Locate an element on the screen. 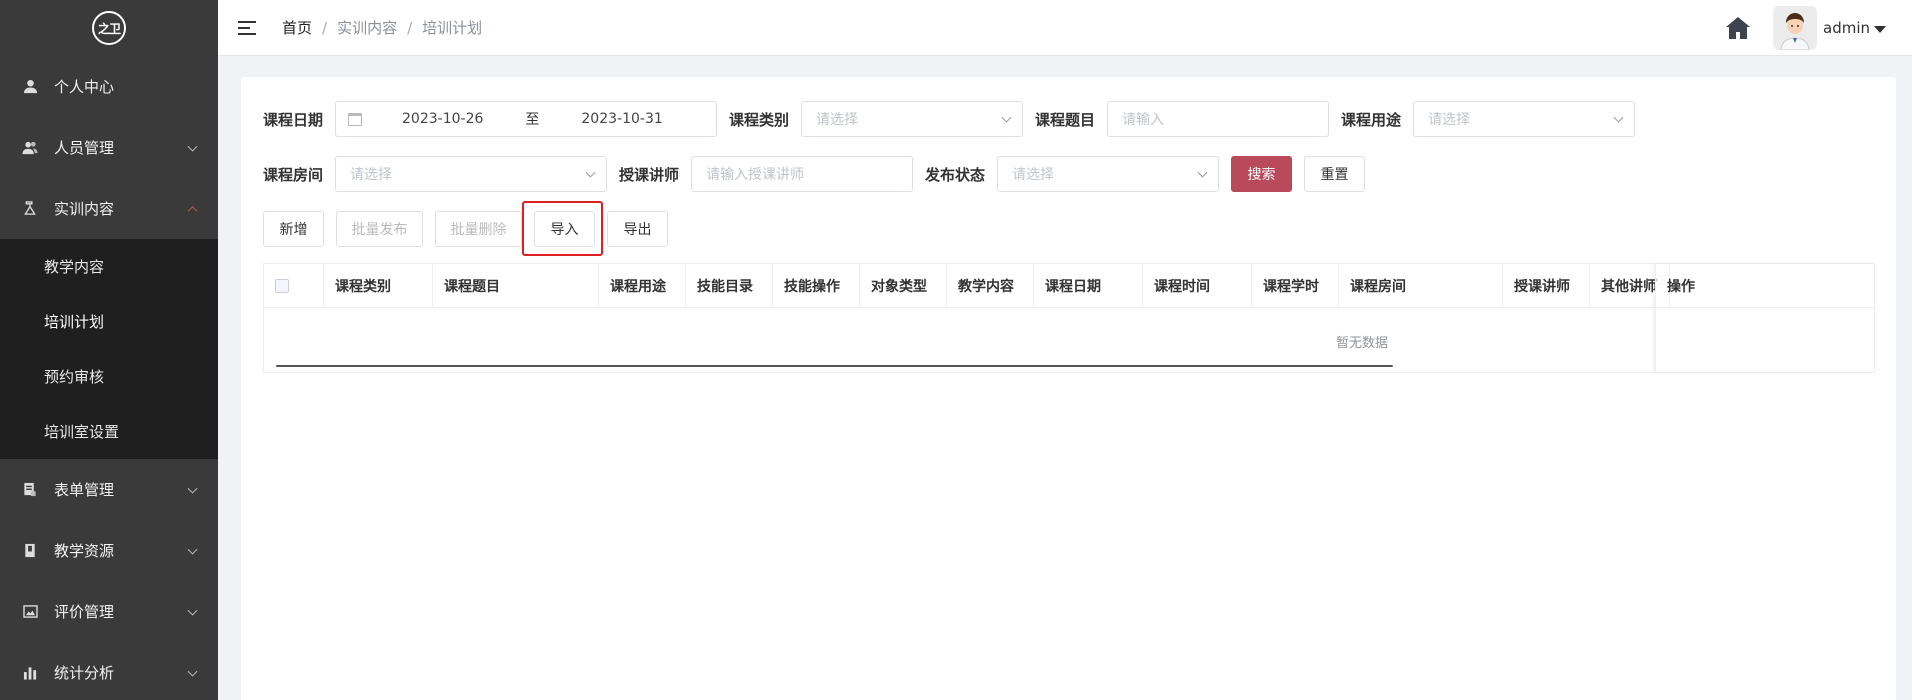  sidebar-item-label: 个人中心 is located at coordinates (84, 87).